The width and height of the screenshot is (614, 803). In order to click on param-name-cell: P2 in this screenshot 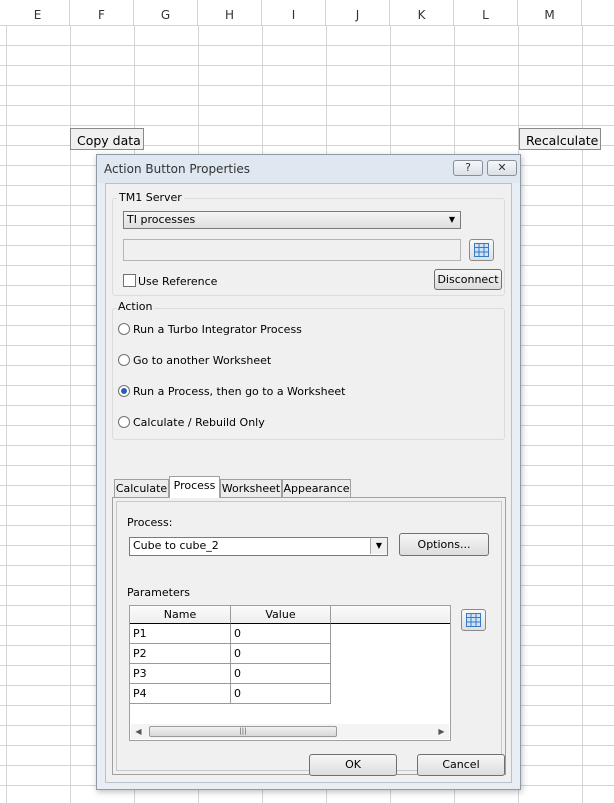, I will do `click(180, 654)`.